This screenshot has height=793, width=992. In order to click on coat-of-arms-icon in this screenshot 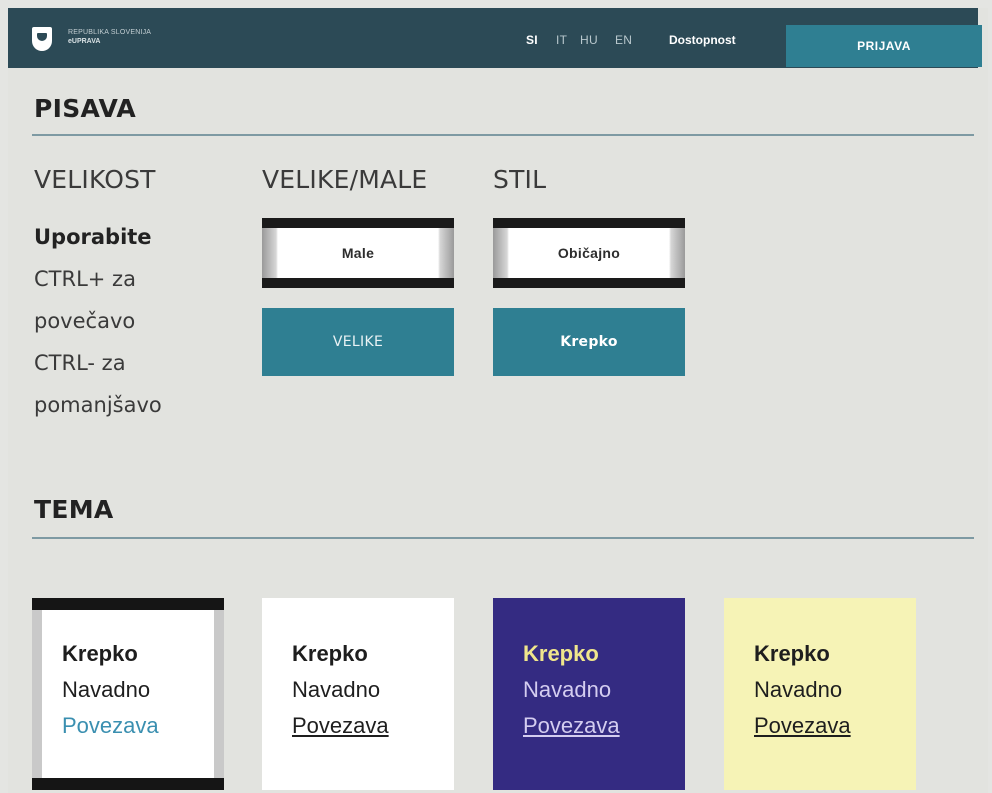, I will do `click(42, 39)`.